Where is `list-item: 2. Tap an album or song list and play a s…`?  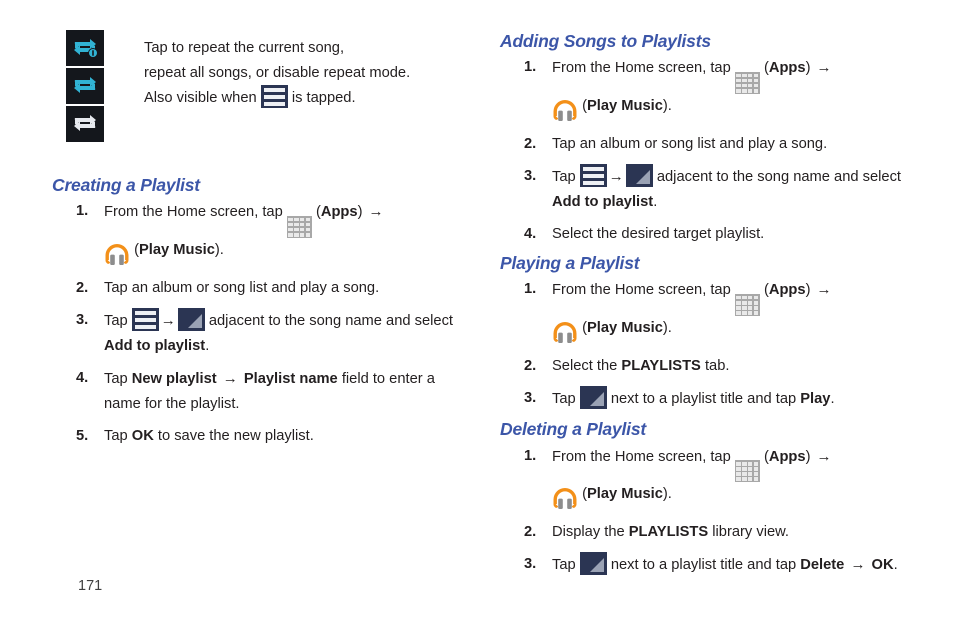
list-item: 2. Tap an album or song list and play a s… is located at coordinates (262, 288).